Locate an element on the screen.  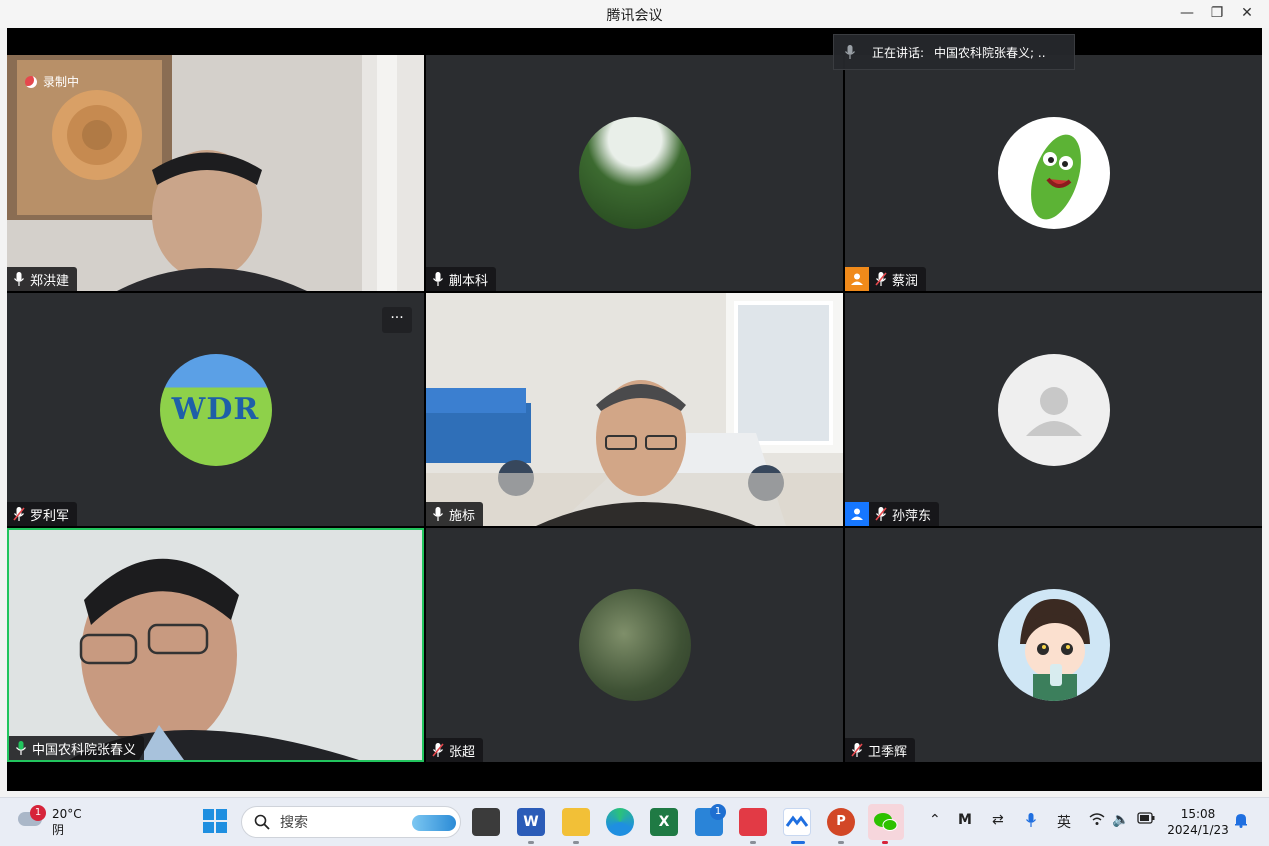
default-user-icon is located at coordinates (1053, 411).